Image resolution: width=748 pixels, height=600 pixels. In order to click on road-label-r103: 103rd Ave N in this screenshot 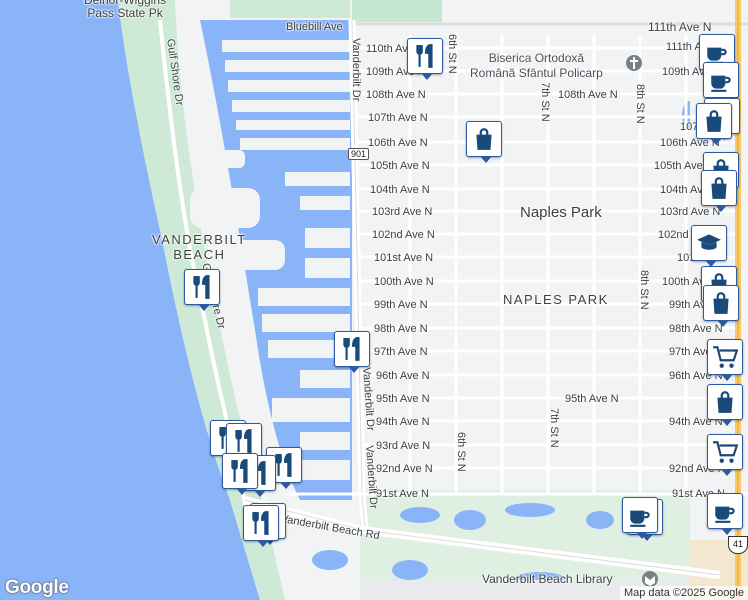, I will do `click(690, 212)`.